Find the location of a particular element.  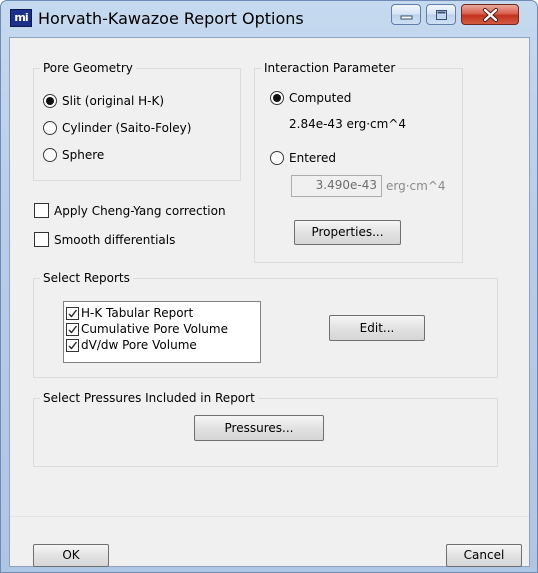

report-item-label: Cumulative Pore Volume is located at coordinates (154, 329).